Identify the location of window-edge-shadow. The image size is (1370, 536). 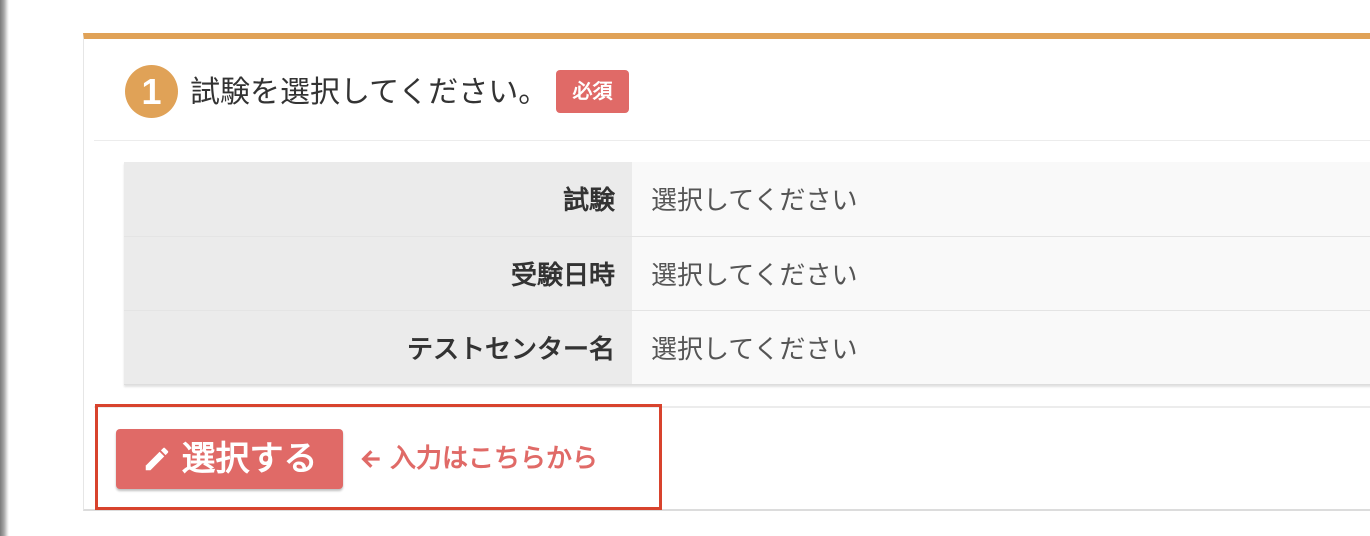
(4, 268).